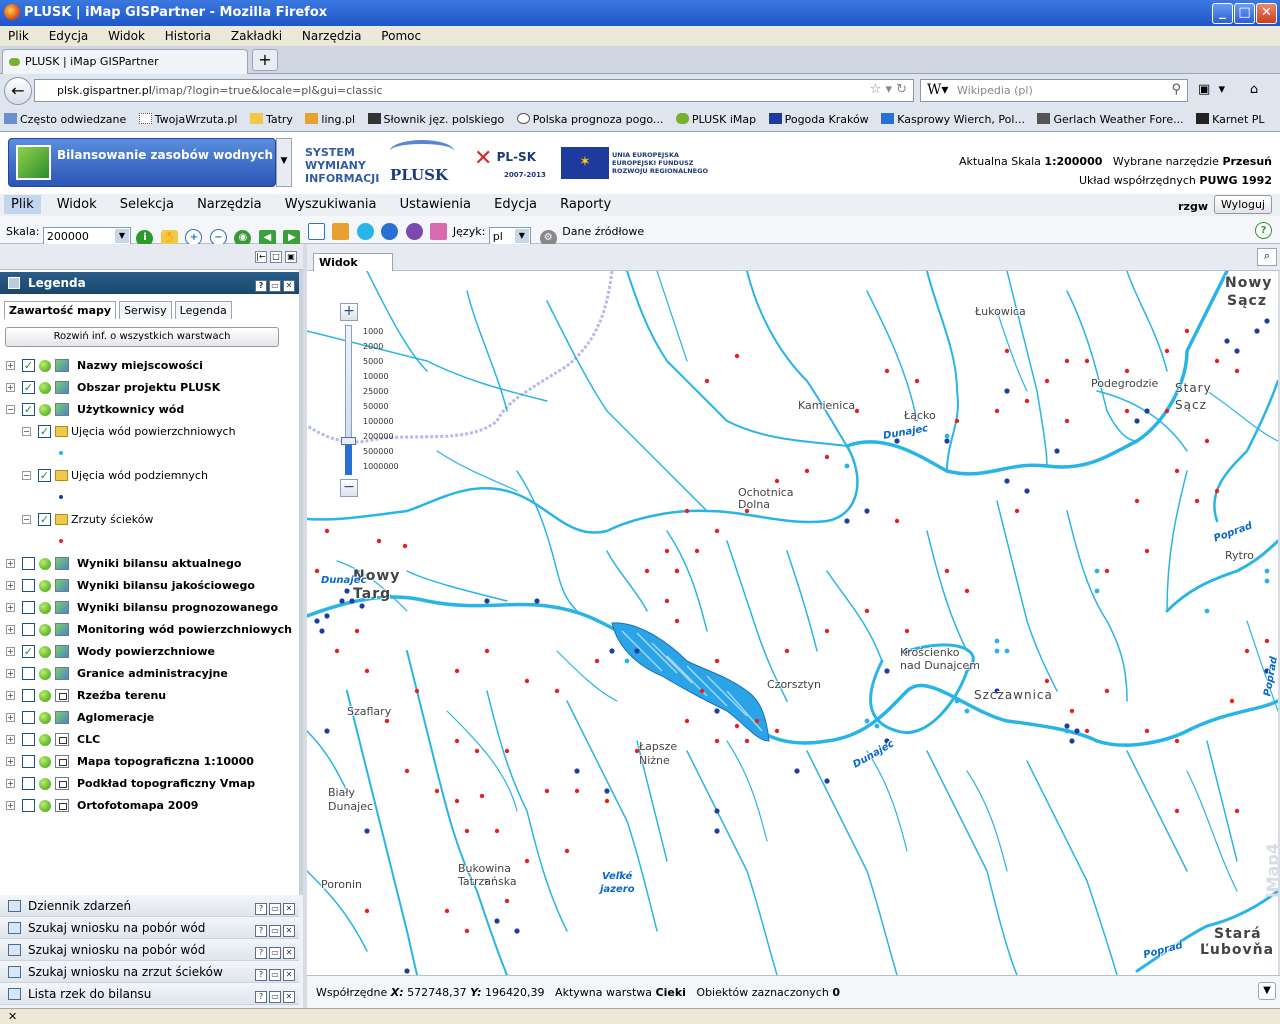  What do you see at coordinates (1230, 119) in the screenshot?
I see `bookmark-item: Karnet PL` at bounding box center [1230, 119].